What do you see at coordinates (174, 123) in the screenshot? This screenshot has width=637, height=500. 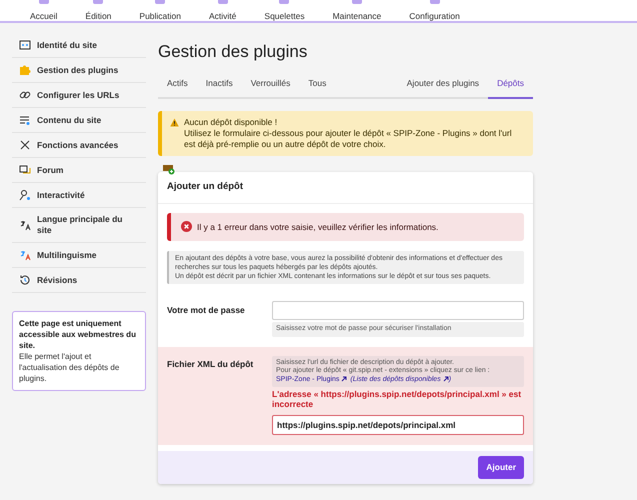 I see `warning-icon` at bounding box center [174, 123].